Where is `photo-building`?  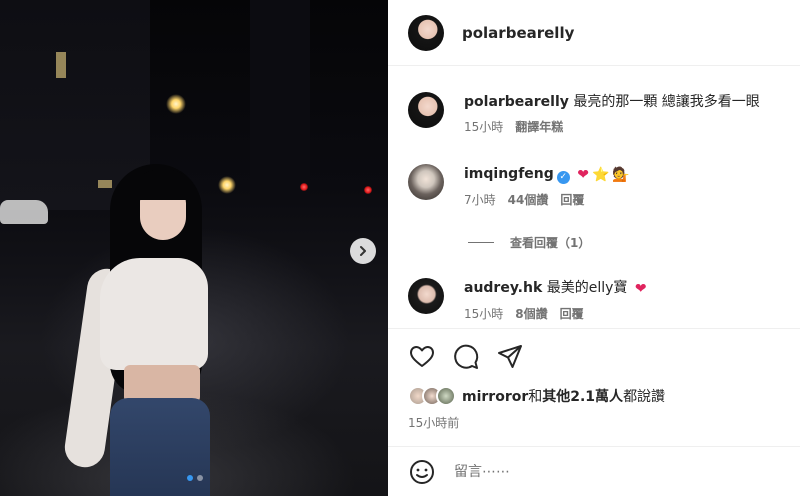 photo-building is located at coordinates (280, 102).